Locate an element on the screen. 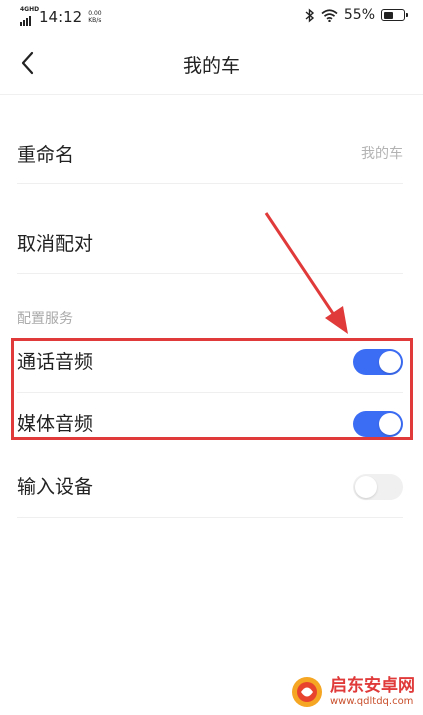  annotation-arrow is located at coordinates (306, 273).